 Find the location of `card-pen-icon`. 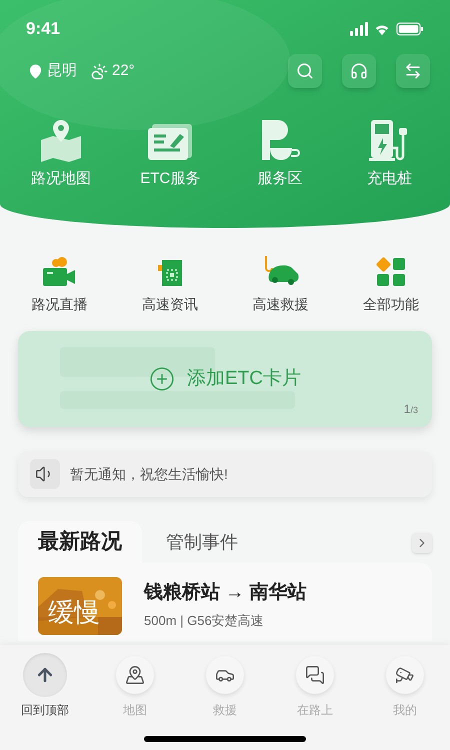

card-pen-icon is located at coordinates (170, 142).